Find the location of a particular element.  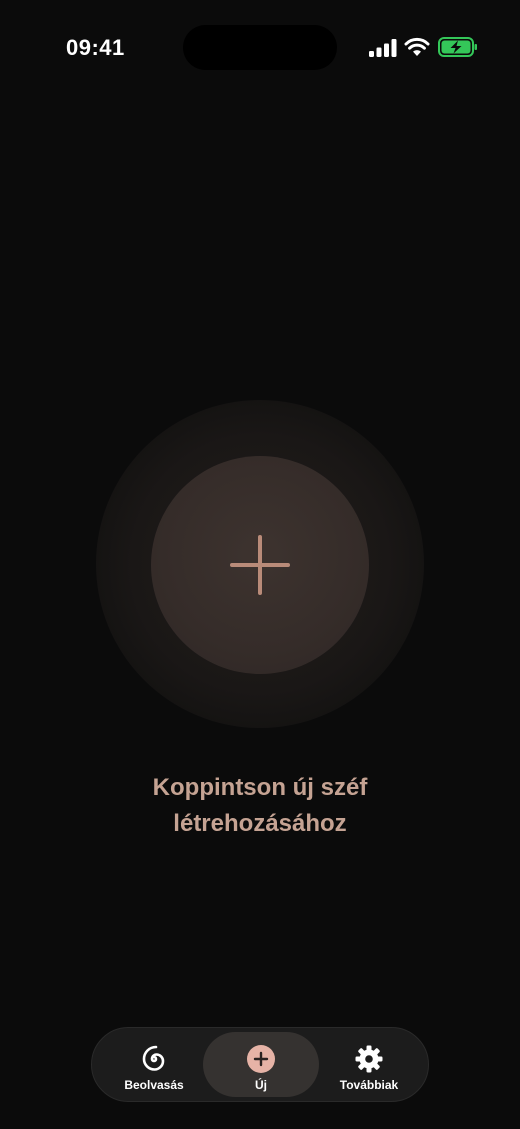

tab-bar: Beolvasás Új Továbbiak is located at coordinates (260, 1064).